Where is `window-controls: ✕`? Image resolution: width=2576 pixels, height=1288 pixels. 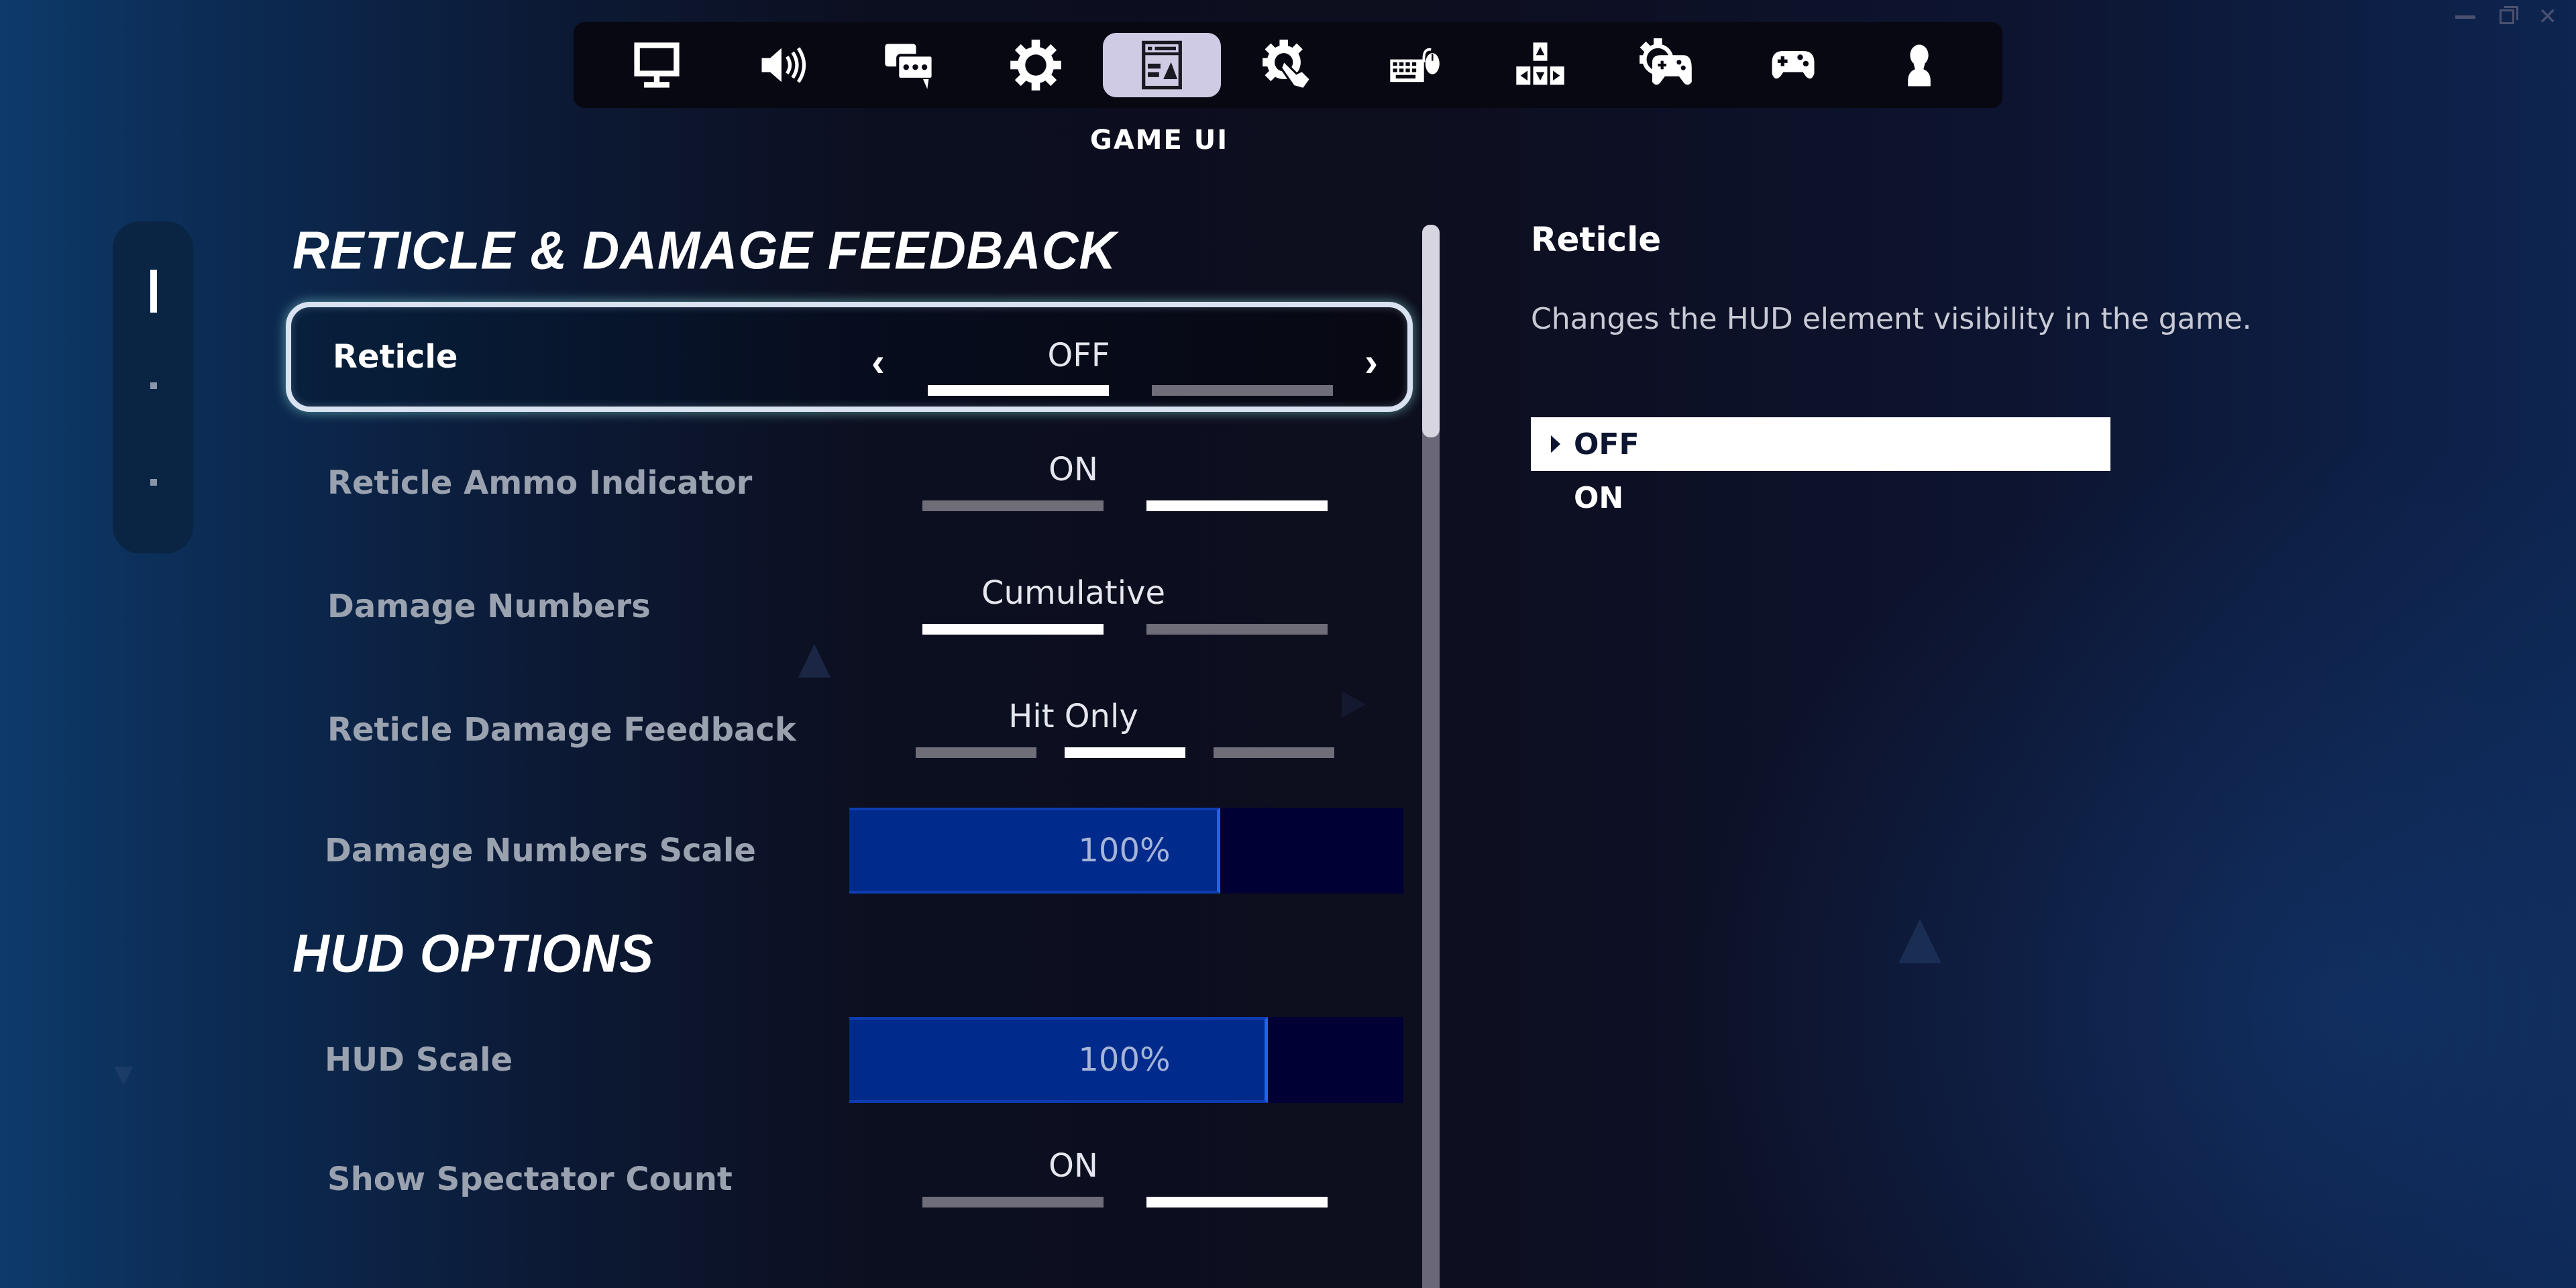
window-controls: ✕ is located at coordinates (2506, 16).